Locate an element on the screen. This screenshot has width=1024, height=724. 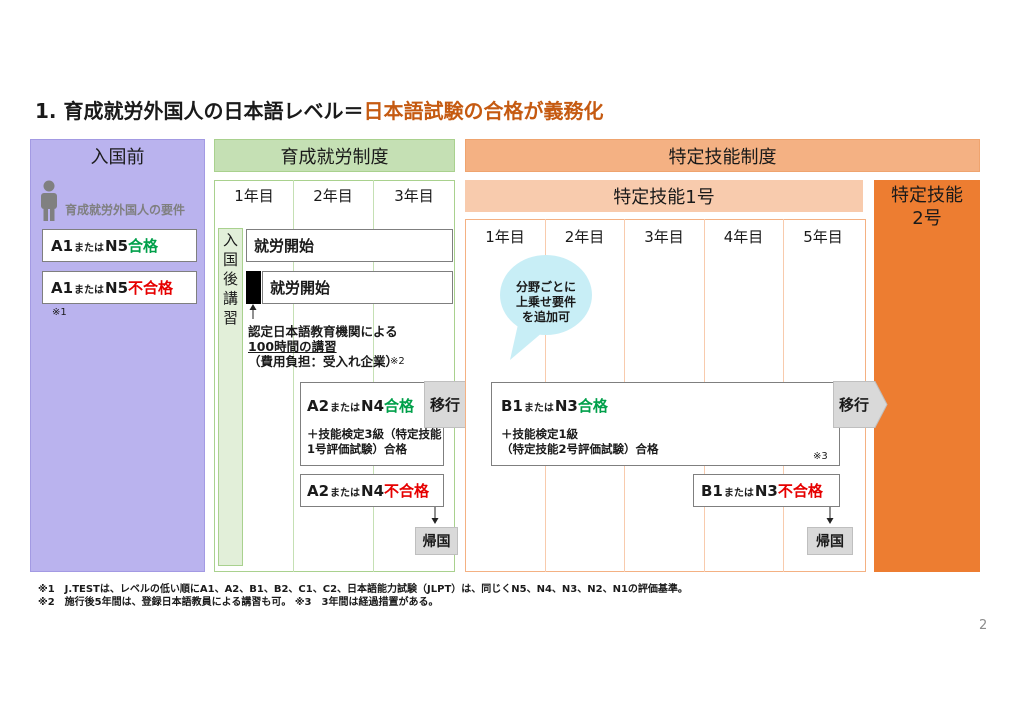
type2-label-line: 2号 is located at coordinates (927, 218).